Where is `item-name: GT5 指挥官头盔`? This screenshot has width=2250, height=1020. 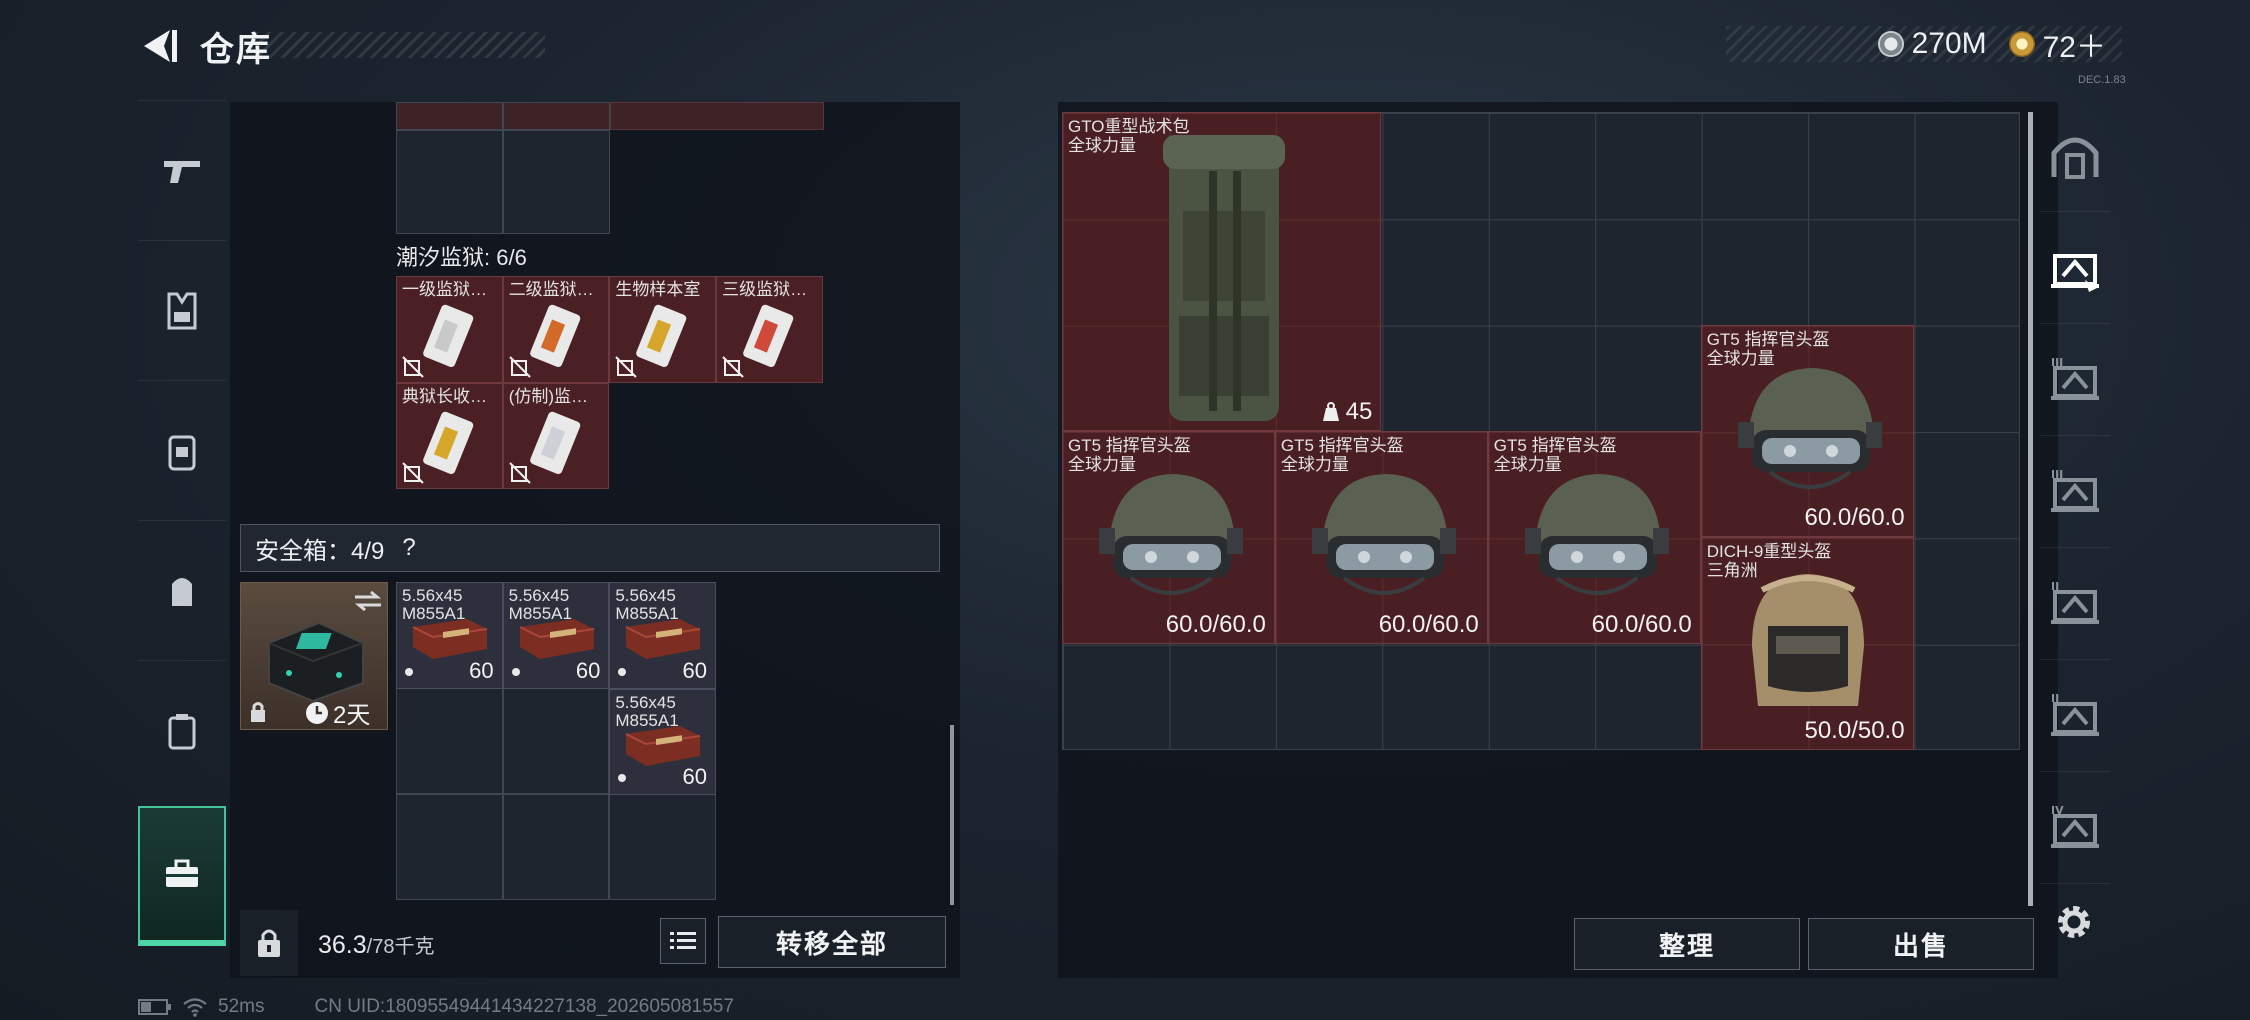 item-name: GT5 指挥官头盔 is located at coordinates (1129, 446).